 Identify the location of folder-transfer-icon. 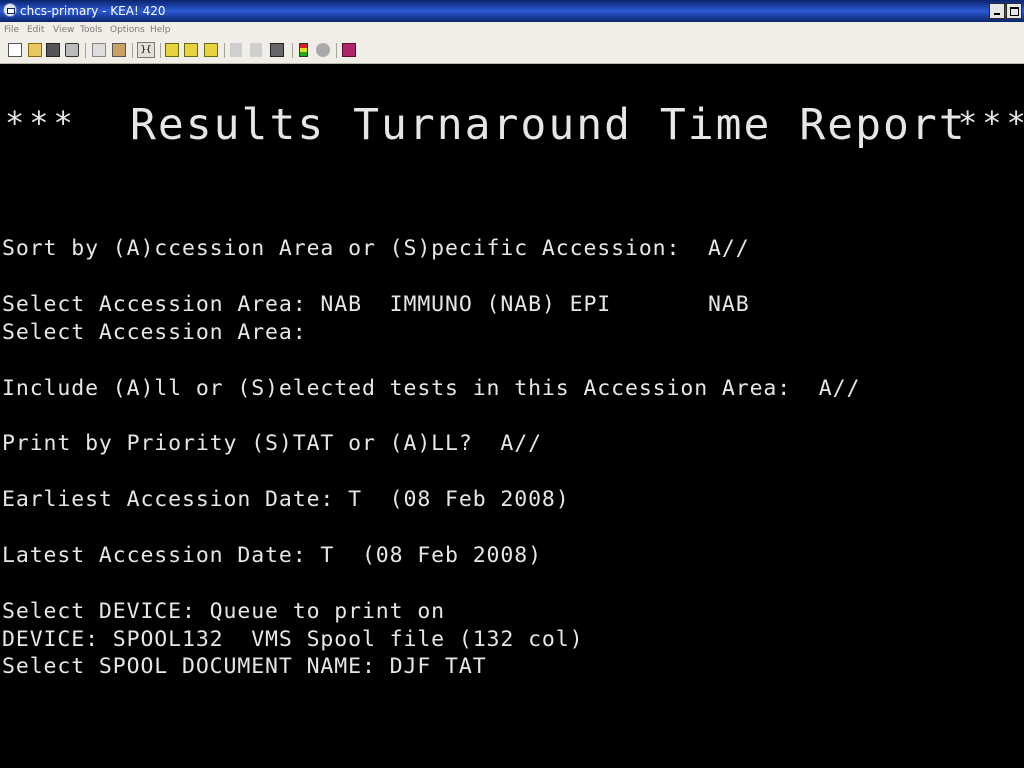
(172, 50).